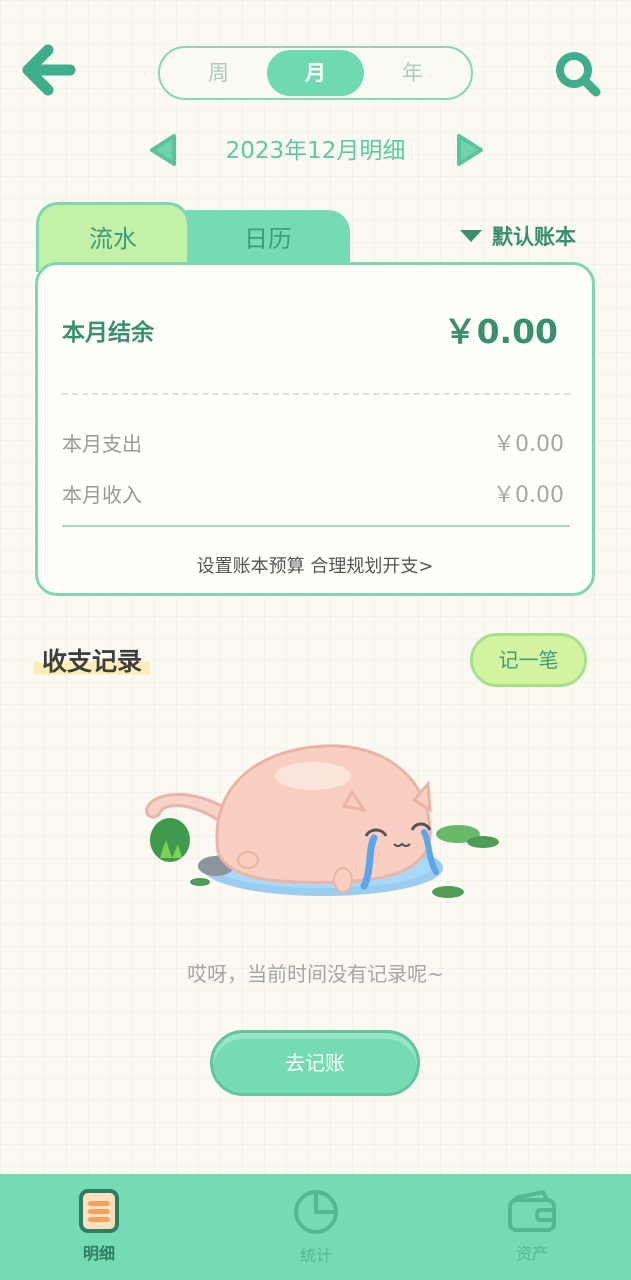 The height and width of the screenshot is (1280, 631). I want to click on list-icon, so click(99, 1211).